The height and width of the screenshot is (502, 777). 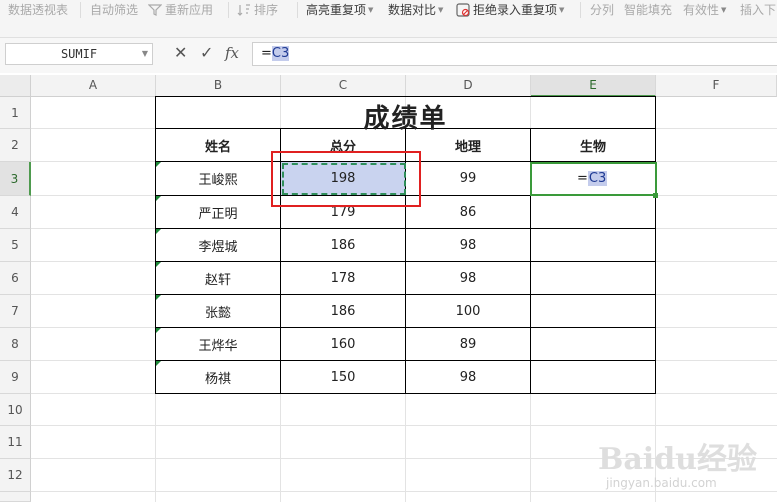 I want to click on row-header-1: 1, so click(x=15, y=113).